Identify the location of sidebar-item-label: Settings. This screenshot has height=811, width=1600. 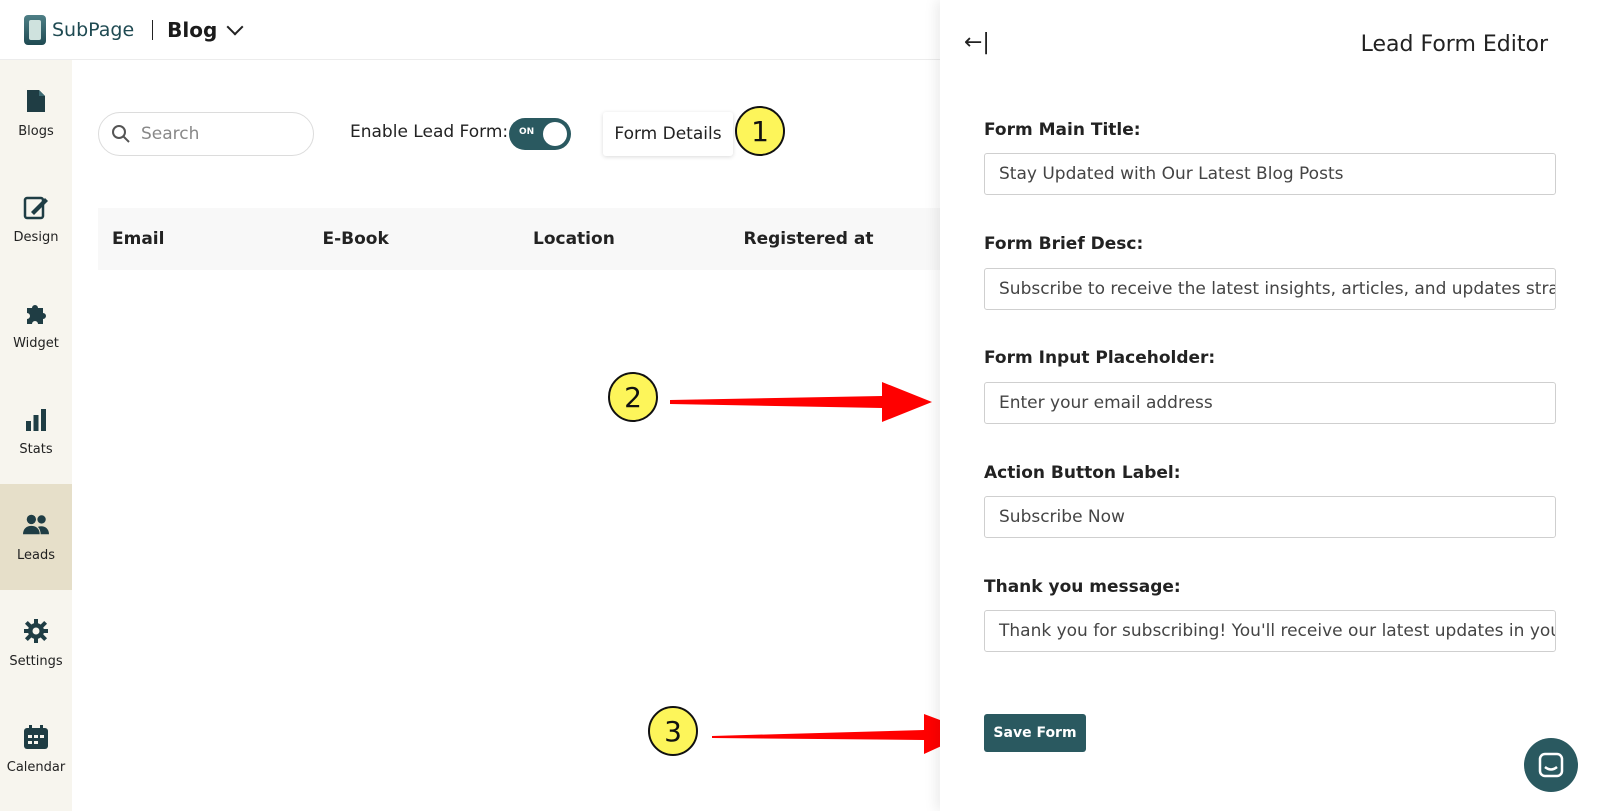
(36, 661).